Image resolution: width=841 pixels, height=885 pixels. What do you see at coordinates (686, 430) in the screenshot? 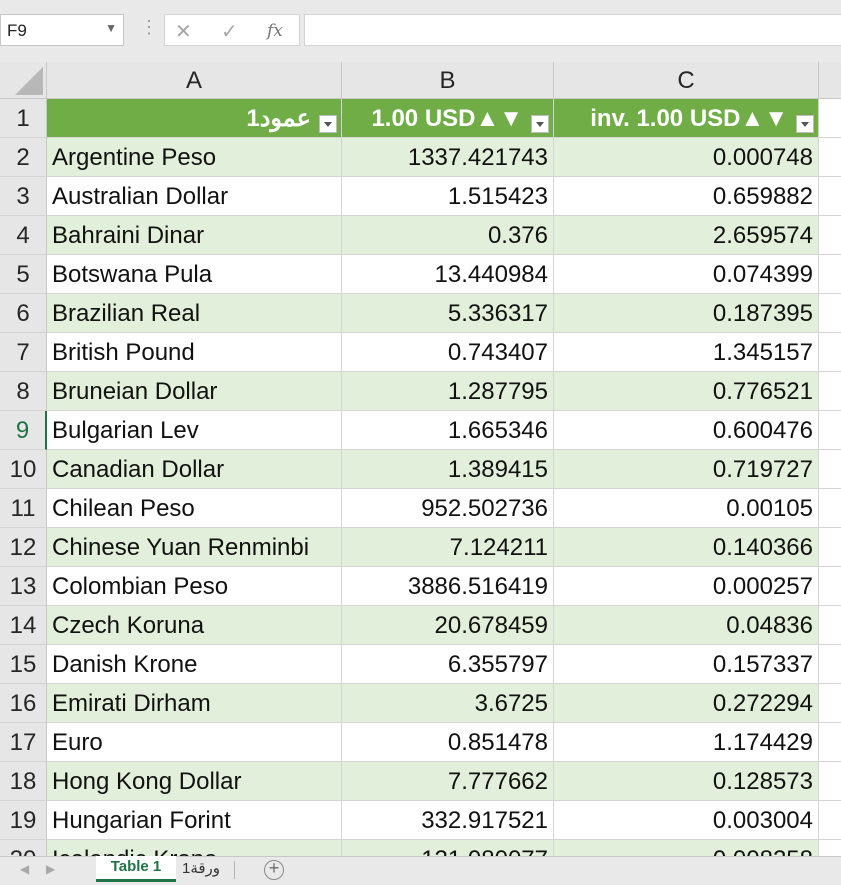
I see `table-cell: 0.600476` at bounding box center [686, 430].